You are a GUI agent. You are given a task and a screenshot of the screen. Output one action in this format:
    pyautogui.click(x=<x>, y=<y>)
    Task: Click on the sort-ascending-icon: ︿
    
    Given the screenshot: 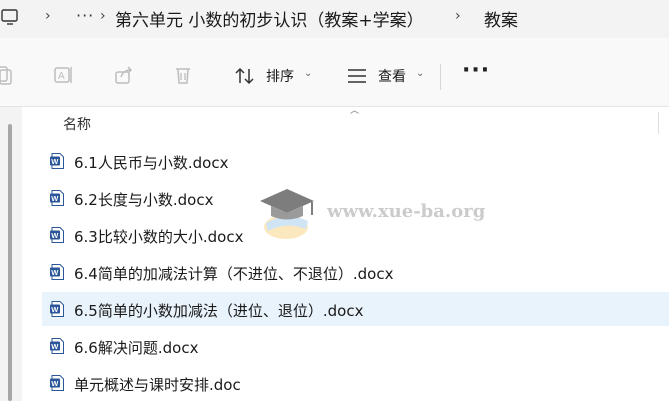 What is the action you would take?
    pyautogui.click(x=355, y=111)
    